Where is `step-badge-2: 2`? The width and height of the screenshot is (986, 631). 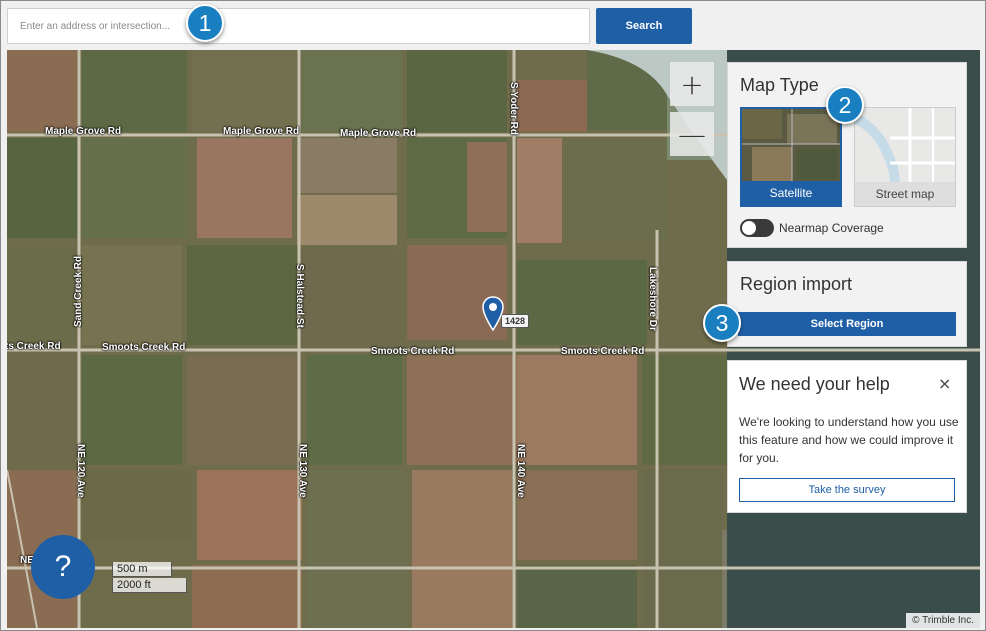
step-badge-2: 2 is located at coordinates (845, 105).